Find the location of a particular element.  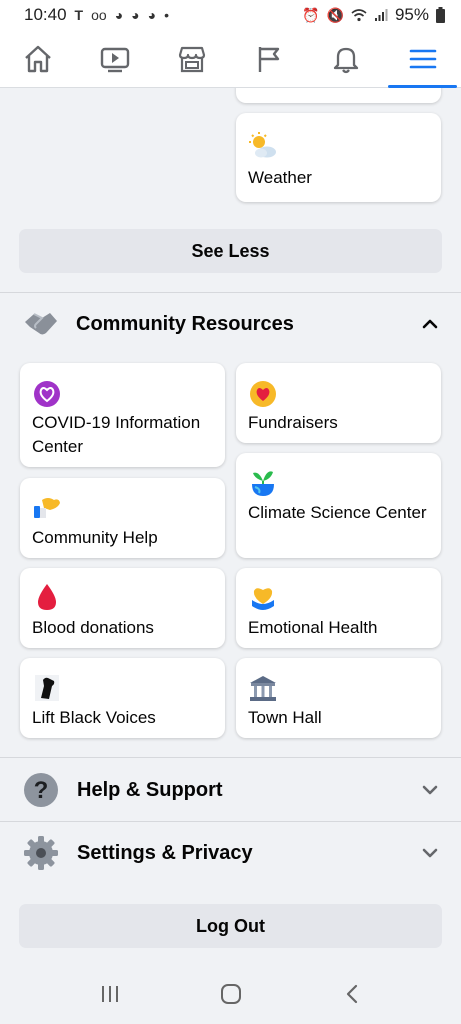

top-nav is located at coordinates (230, 59).